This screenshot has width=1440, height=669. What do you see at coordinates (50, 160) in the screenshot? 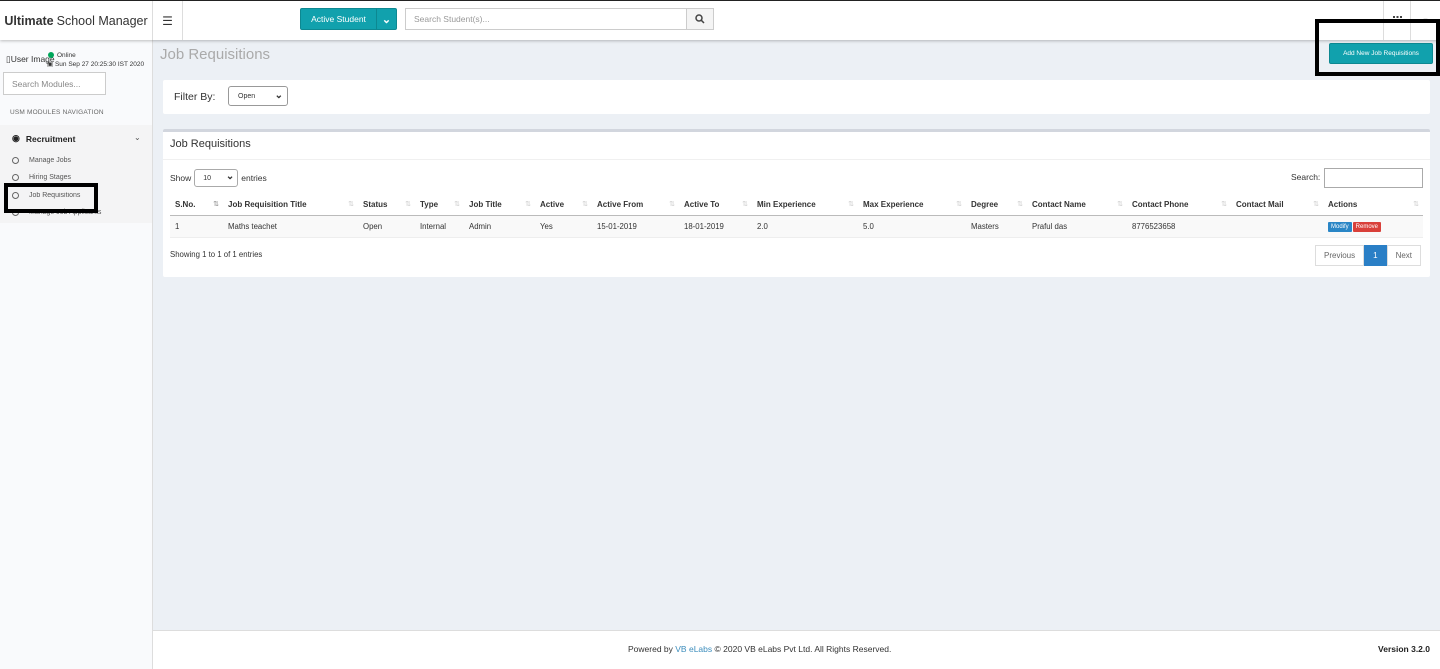
I see `sidebar-item-label: Manage Jobs` at bounding box center [50, 160].